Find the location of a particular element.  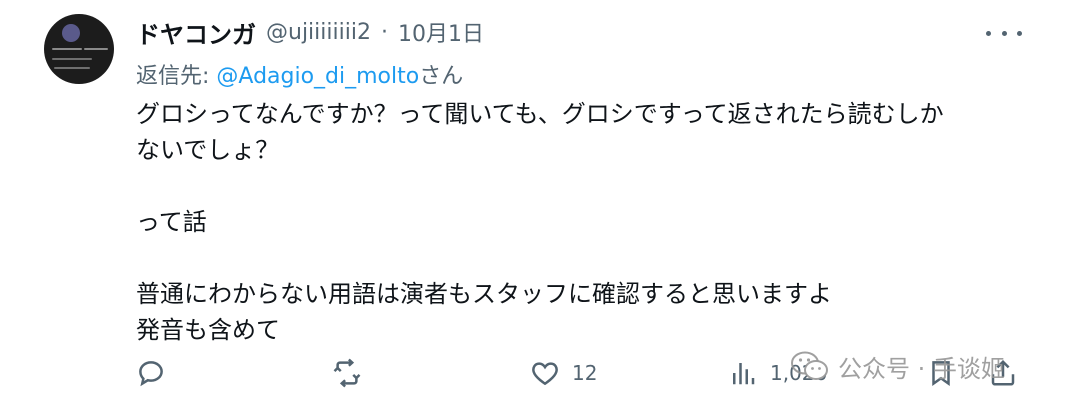

more-horizontal-icon is located at coordinates (988, 33).